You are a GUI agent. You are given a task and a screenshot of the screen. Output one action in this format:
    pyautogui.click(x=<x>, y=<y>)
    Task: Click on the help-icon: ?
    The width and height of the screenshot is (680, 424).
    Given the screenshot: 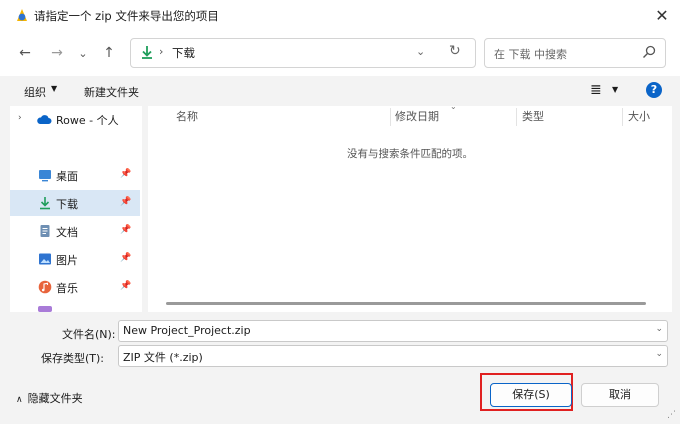 What is the action you would take?
    pyautogui.click(x=654, y=90)
    